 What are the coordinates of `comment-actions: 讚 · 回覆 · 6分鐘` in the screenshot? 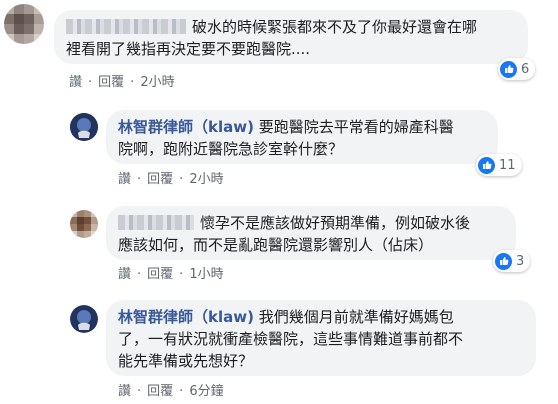 It's located at (171, 391).